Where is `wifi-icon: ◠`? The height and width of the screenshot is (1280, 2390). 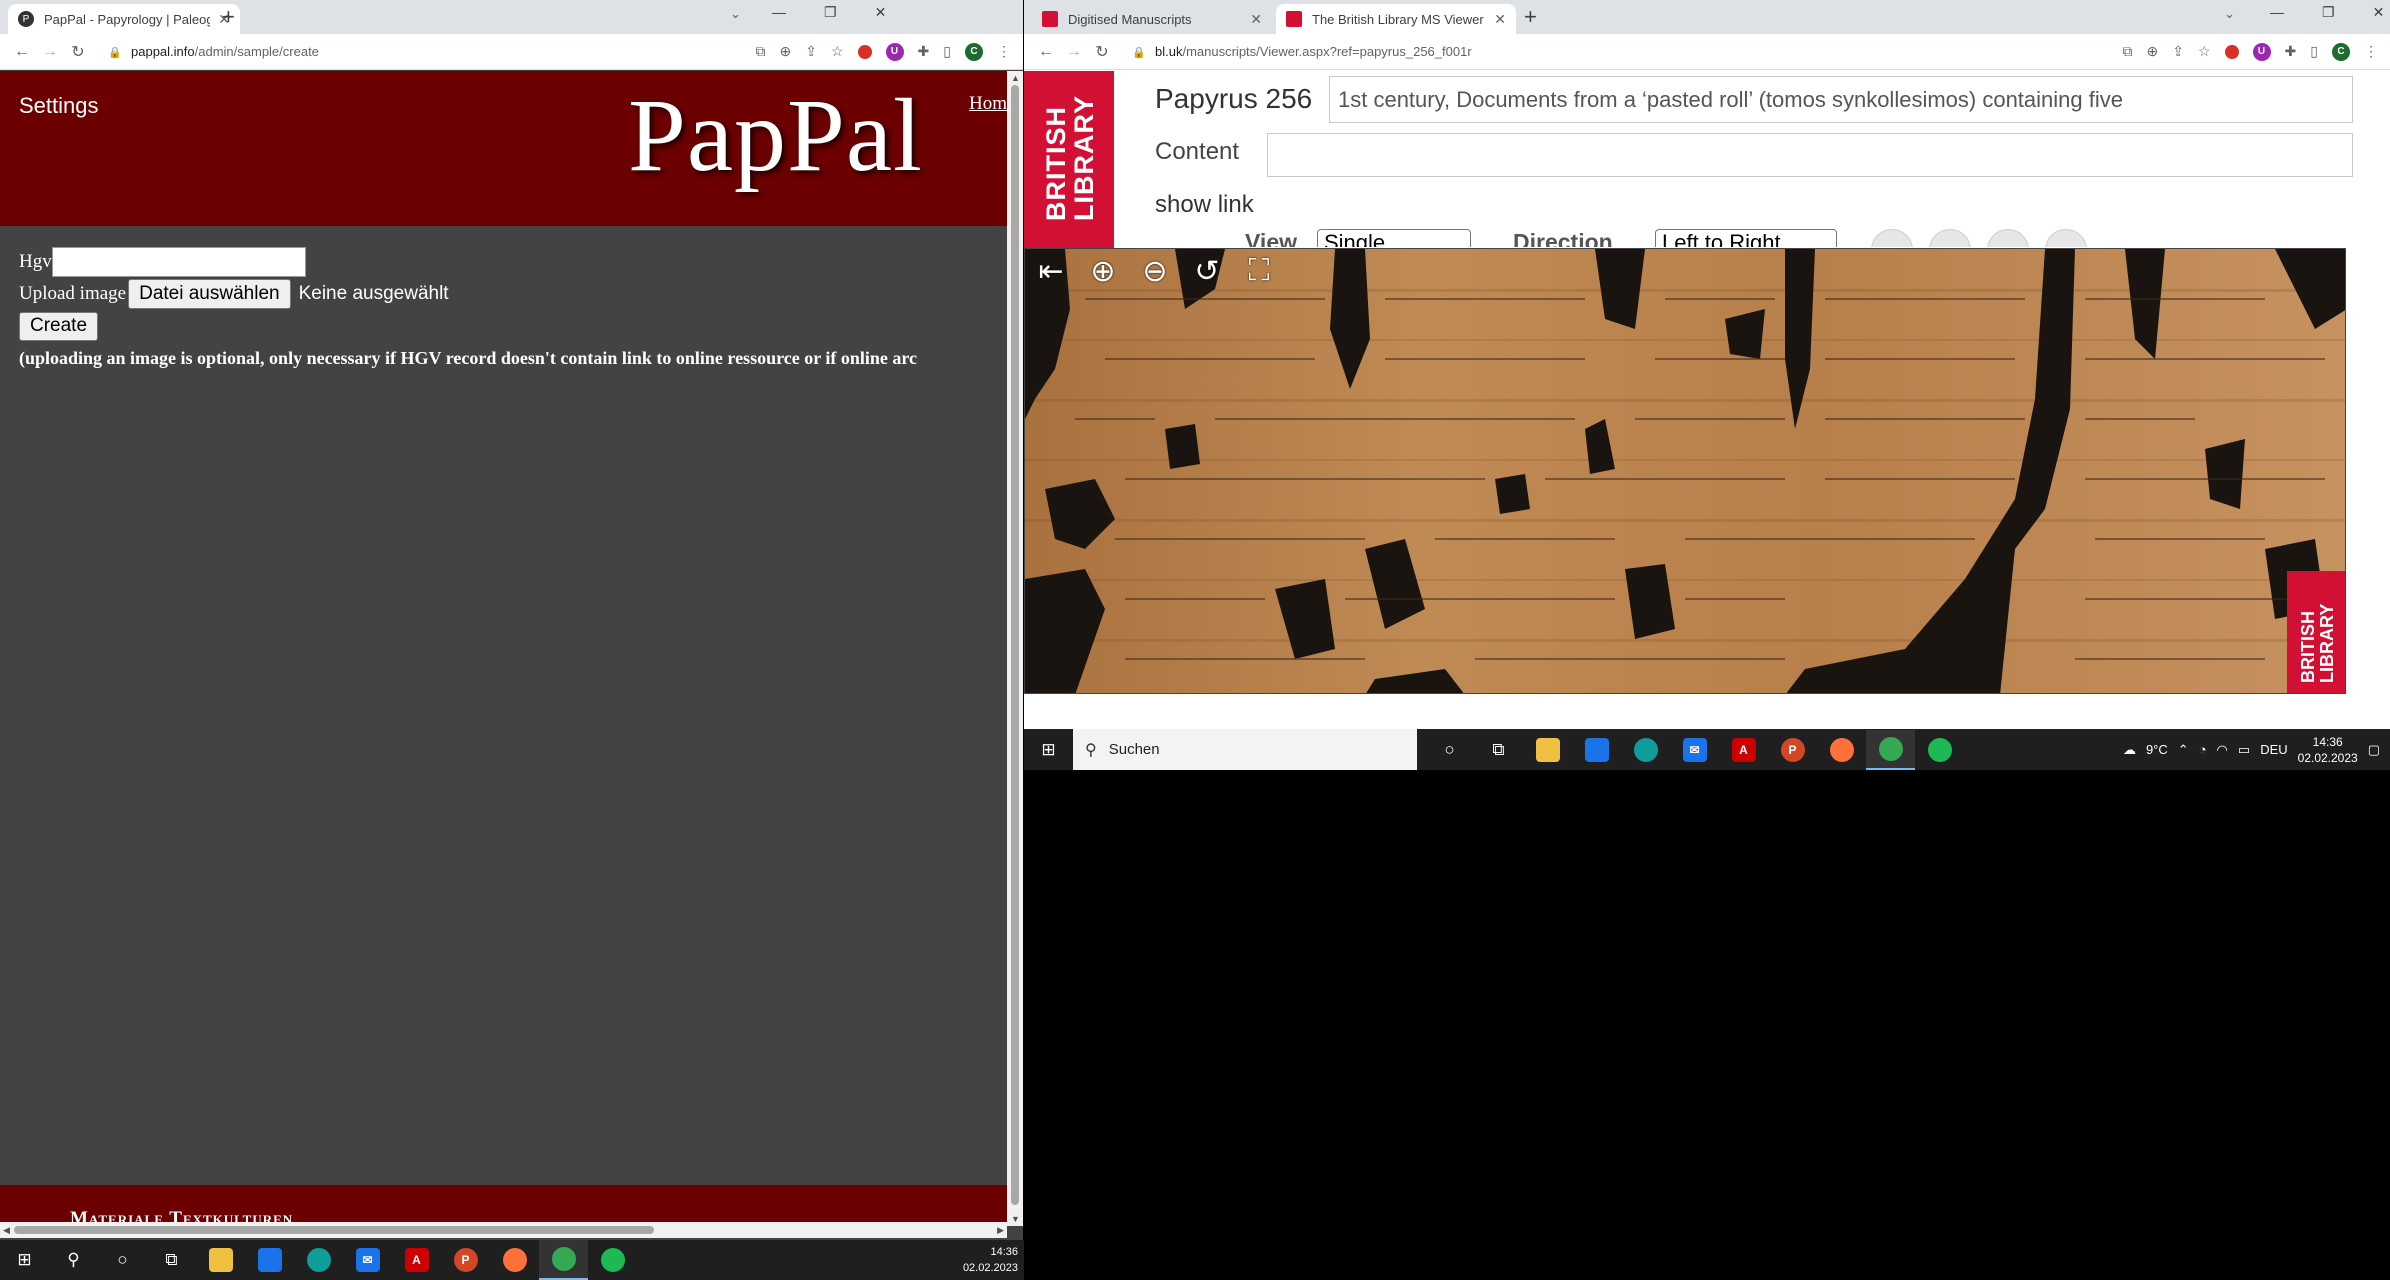 wifi-icon: ◠ is located at coordinates (2222, 750).